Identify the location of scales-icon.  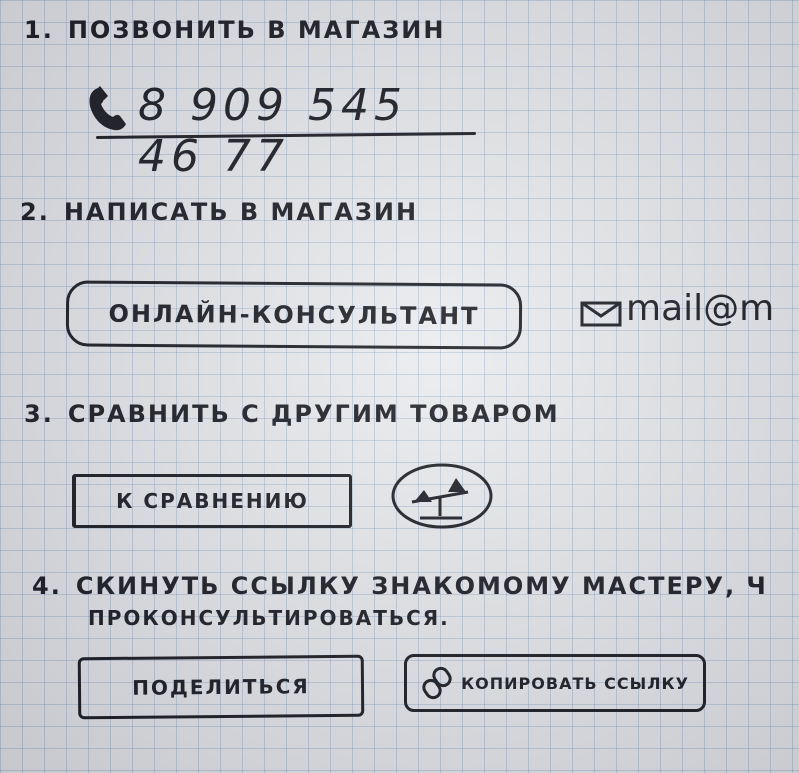
(442, 498).